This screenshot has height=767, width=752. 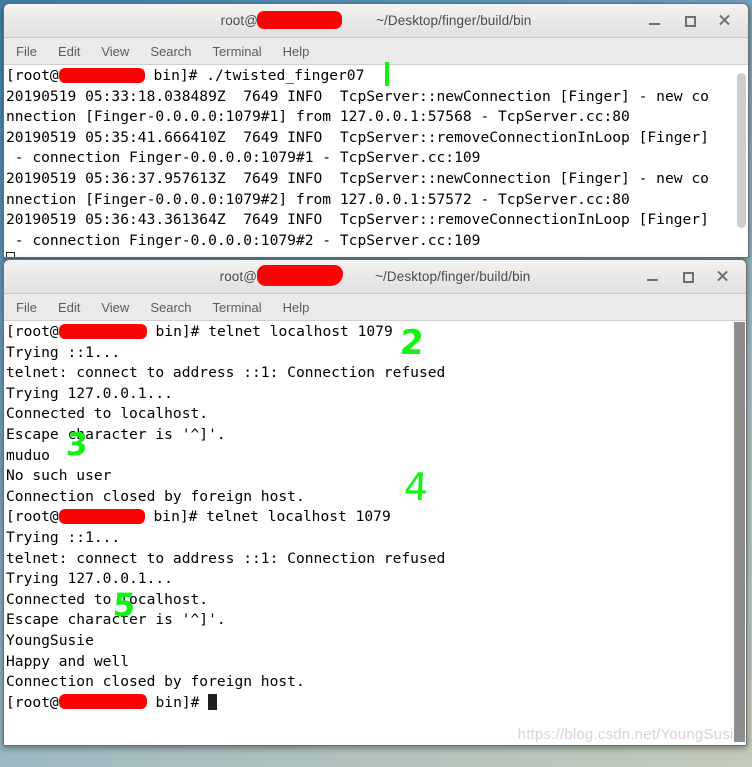 What do you see at coordinates (695, 276) in the screenshot?
I see `window-buttons-bottom` at bounding box center [695, 276].